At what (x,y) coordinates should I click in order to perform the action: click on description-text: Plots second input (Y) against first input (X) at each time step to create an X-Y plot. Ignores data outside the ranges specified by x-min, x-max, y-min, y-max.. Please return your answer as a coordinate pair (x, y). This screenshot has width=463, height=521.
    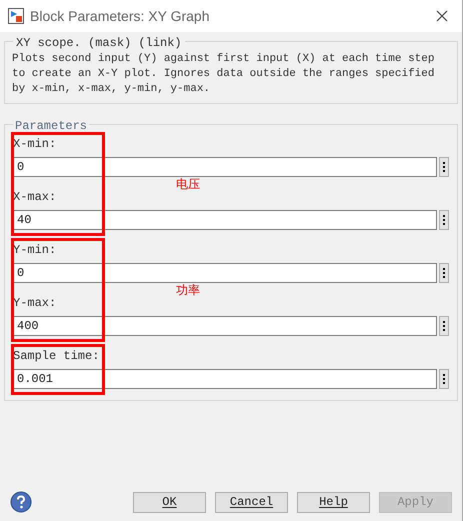
    Looking at the image, I should click on (224, 74).